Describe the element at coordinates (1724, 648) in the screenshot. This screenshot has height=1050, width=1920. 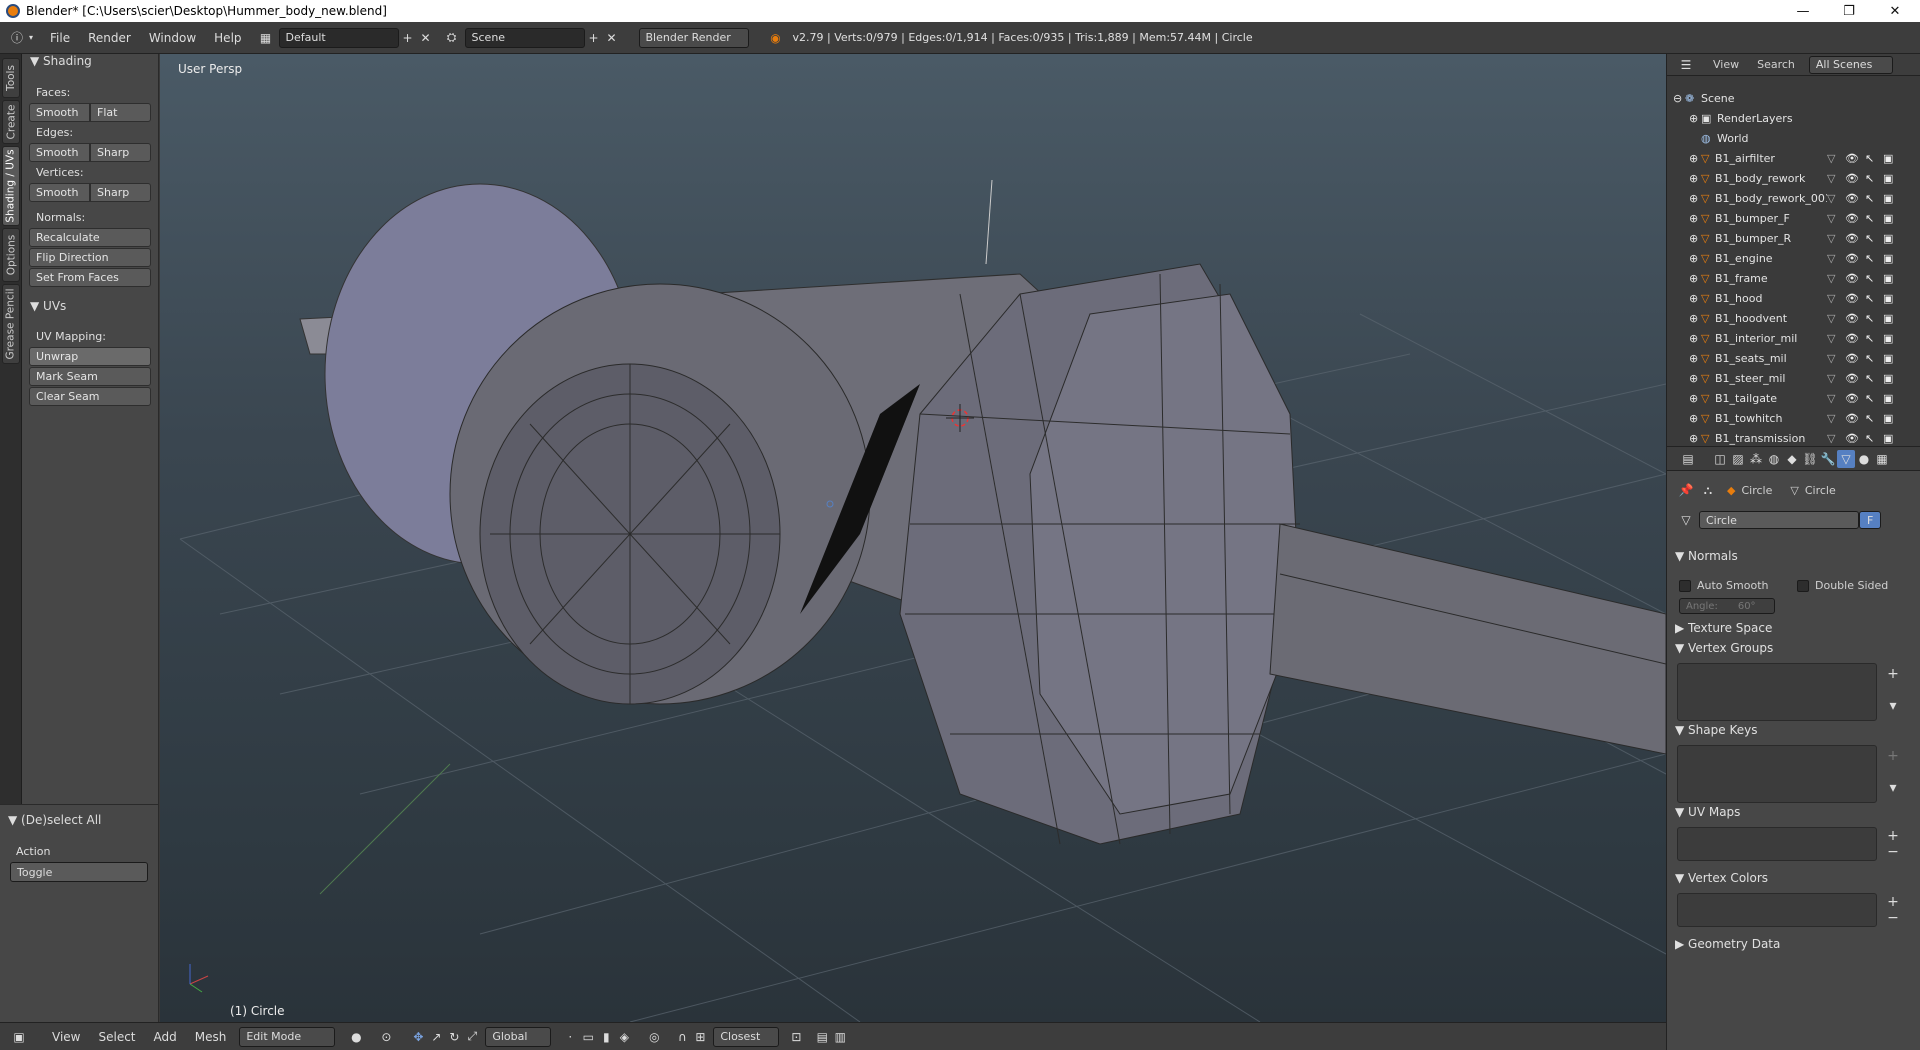
I see `vertex-groups-panel-header: ▼ Vertex Groups` at that location.